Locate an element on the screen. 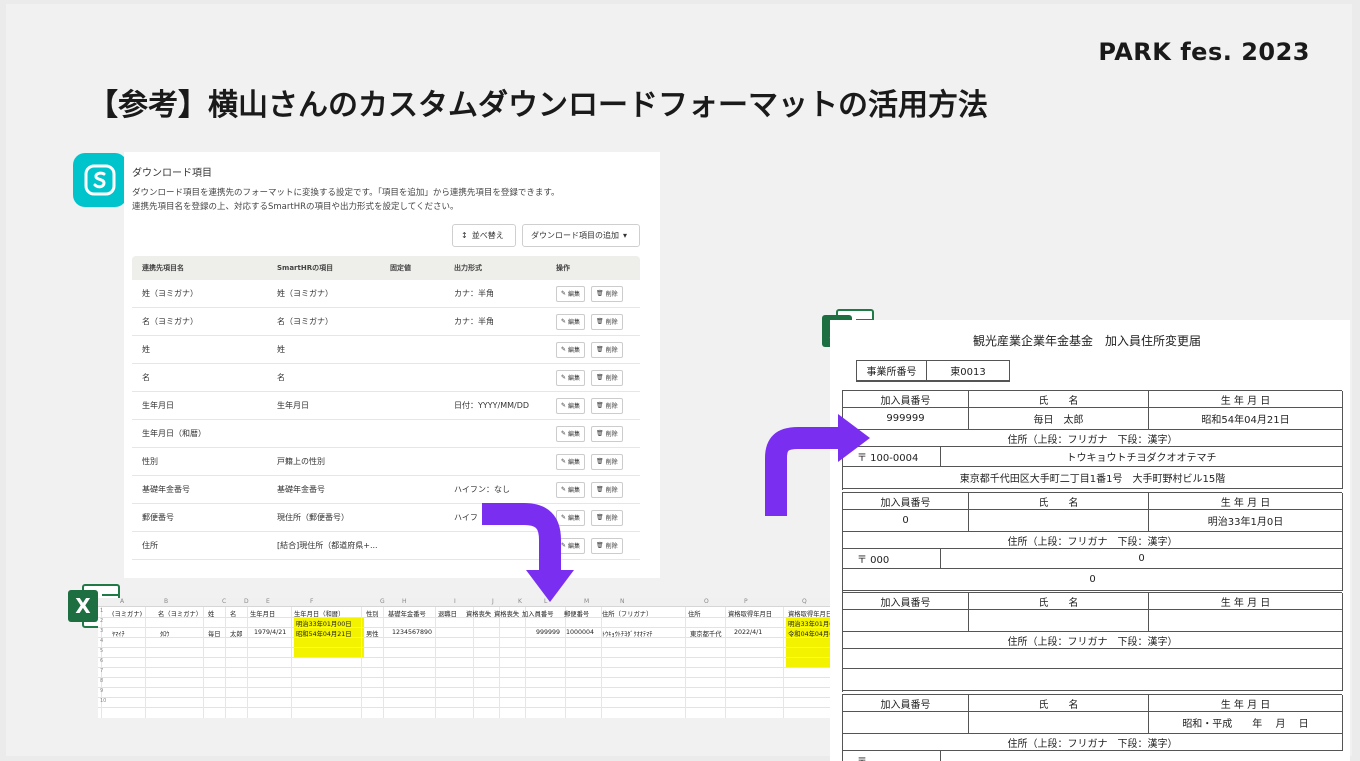 The width and height of the screenshot is (1360, 761). sheet-header-cell: 資格取得年月日 is located at coordinates (810, 614).